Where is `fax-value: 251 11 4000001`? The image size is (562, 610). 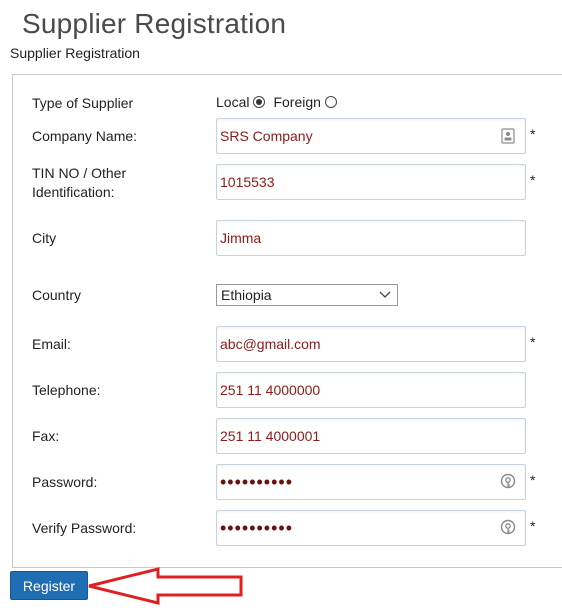 fax-value: 251 11 4000001 is located at coordinates (270, 436).